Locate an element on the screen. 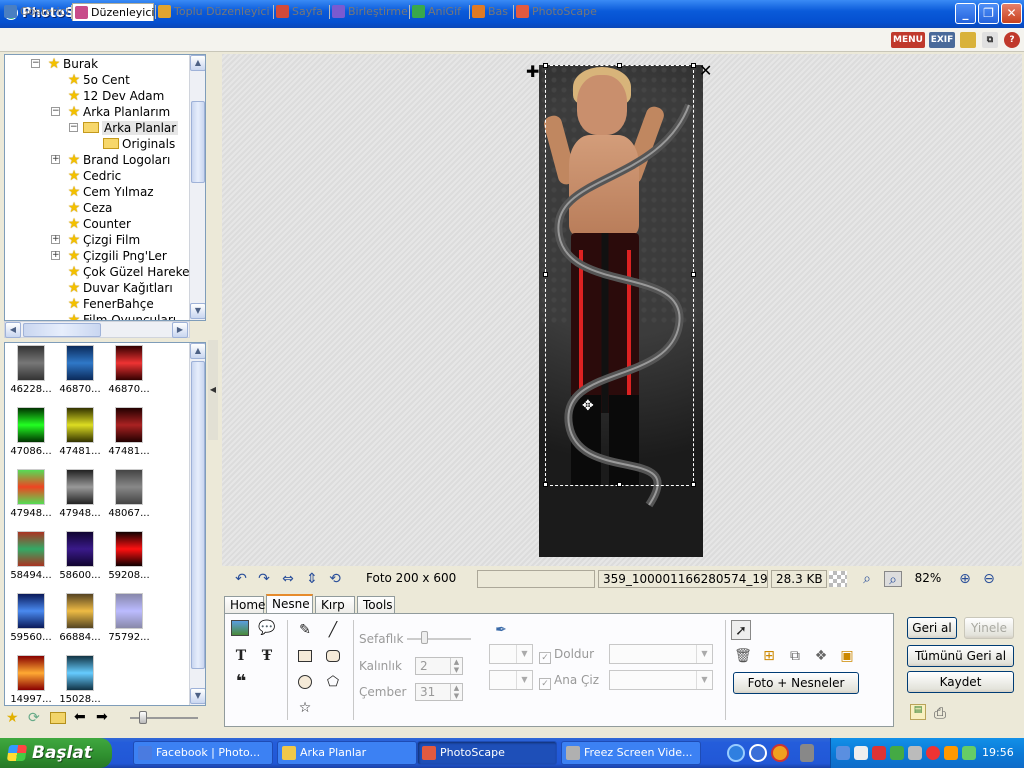  thumb-size-slider-handle is located at coordinates (143, 717).